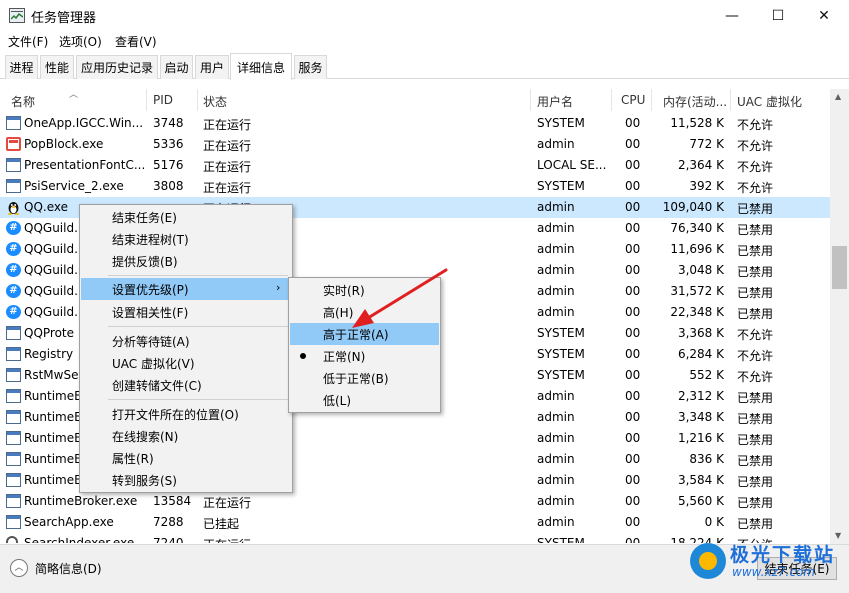 This screenshot has width=849, height=593. What do you see at coordinates (697, 291) in the screenshot?
I see `process-memory: 31,572 K` at bounding box center [697, 291].